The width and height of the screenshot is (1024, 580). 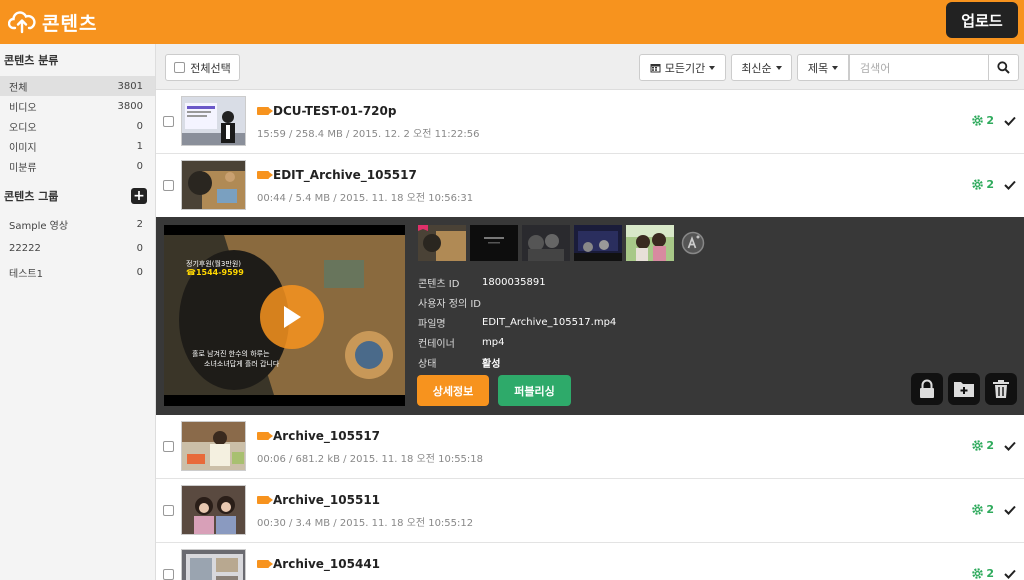 I want to click on video-subtitle: 소녀소녀답게 흘러 갑니다, so click(x=242, y=364).